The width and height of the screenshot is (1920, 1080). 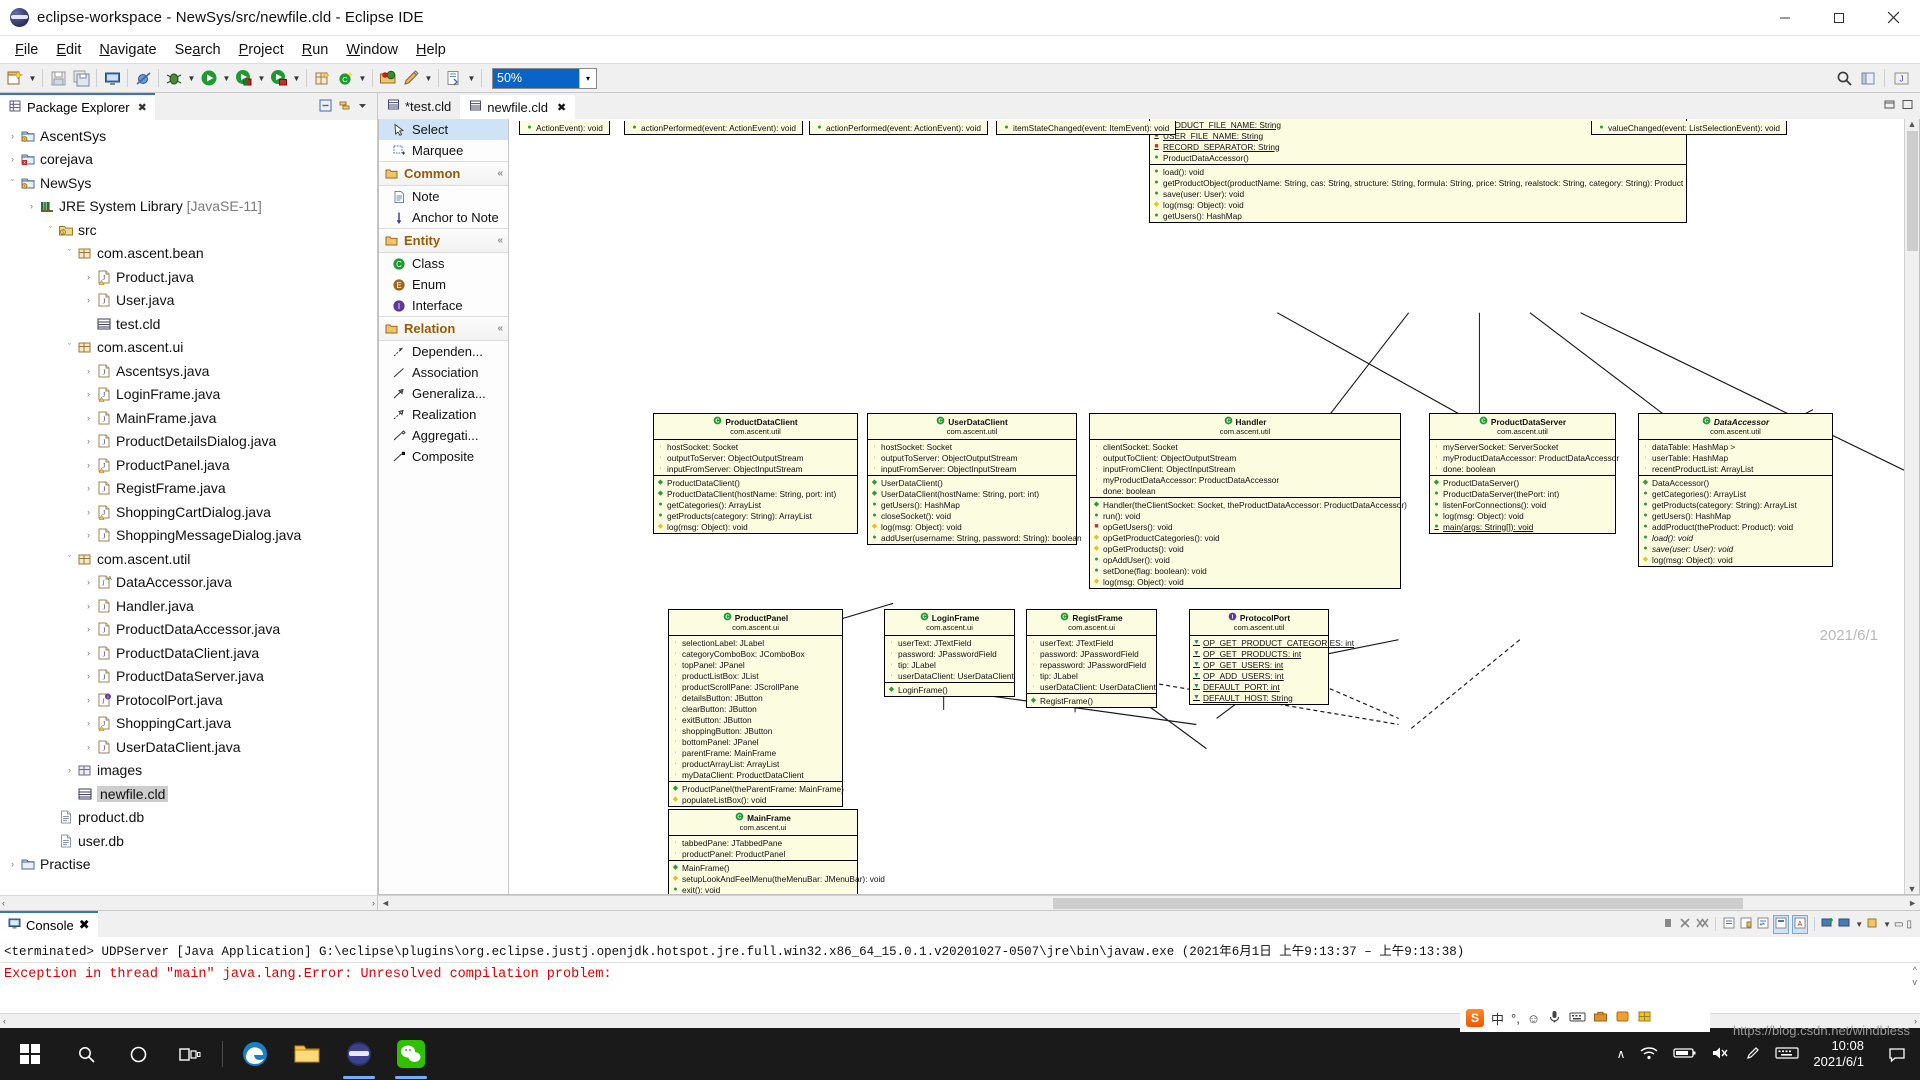 What do you see at coordinates (1600, 1018) in the screenshot?
I see `toolbox-icon` at bounding box center [1600, 1018].